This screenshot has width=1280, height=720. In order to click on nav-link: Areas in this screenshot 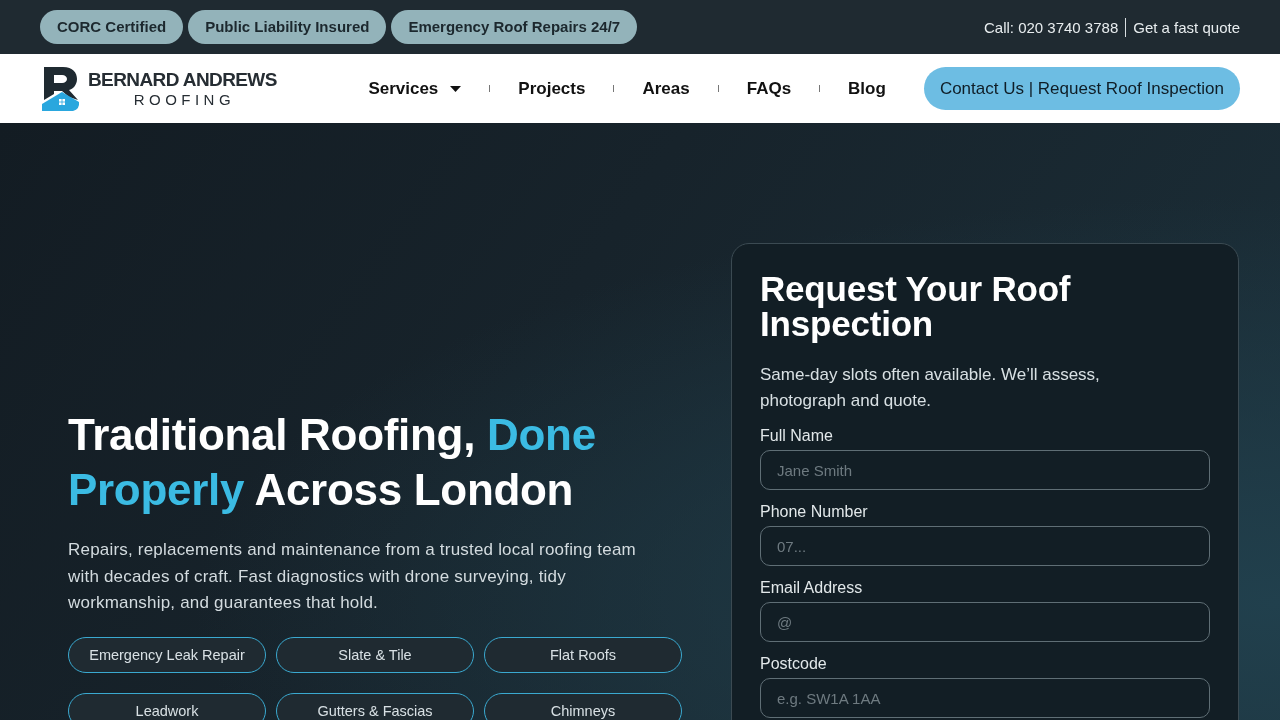, I will do `click(666, 88)`.